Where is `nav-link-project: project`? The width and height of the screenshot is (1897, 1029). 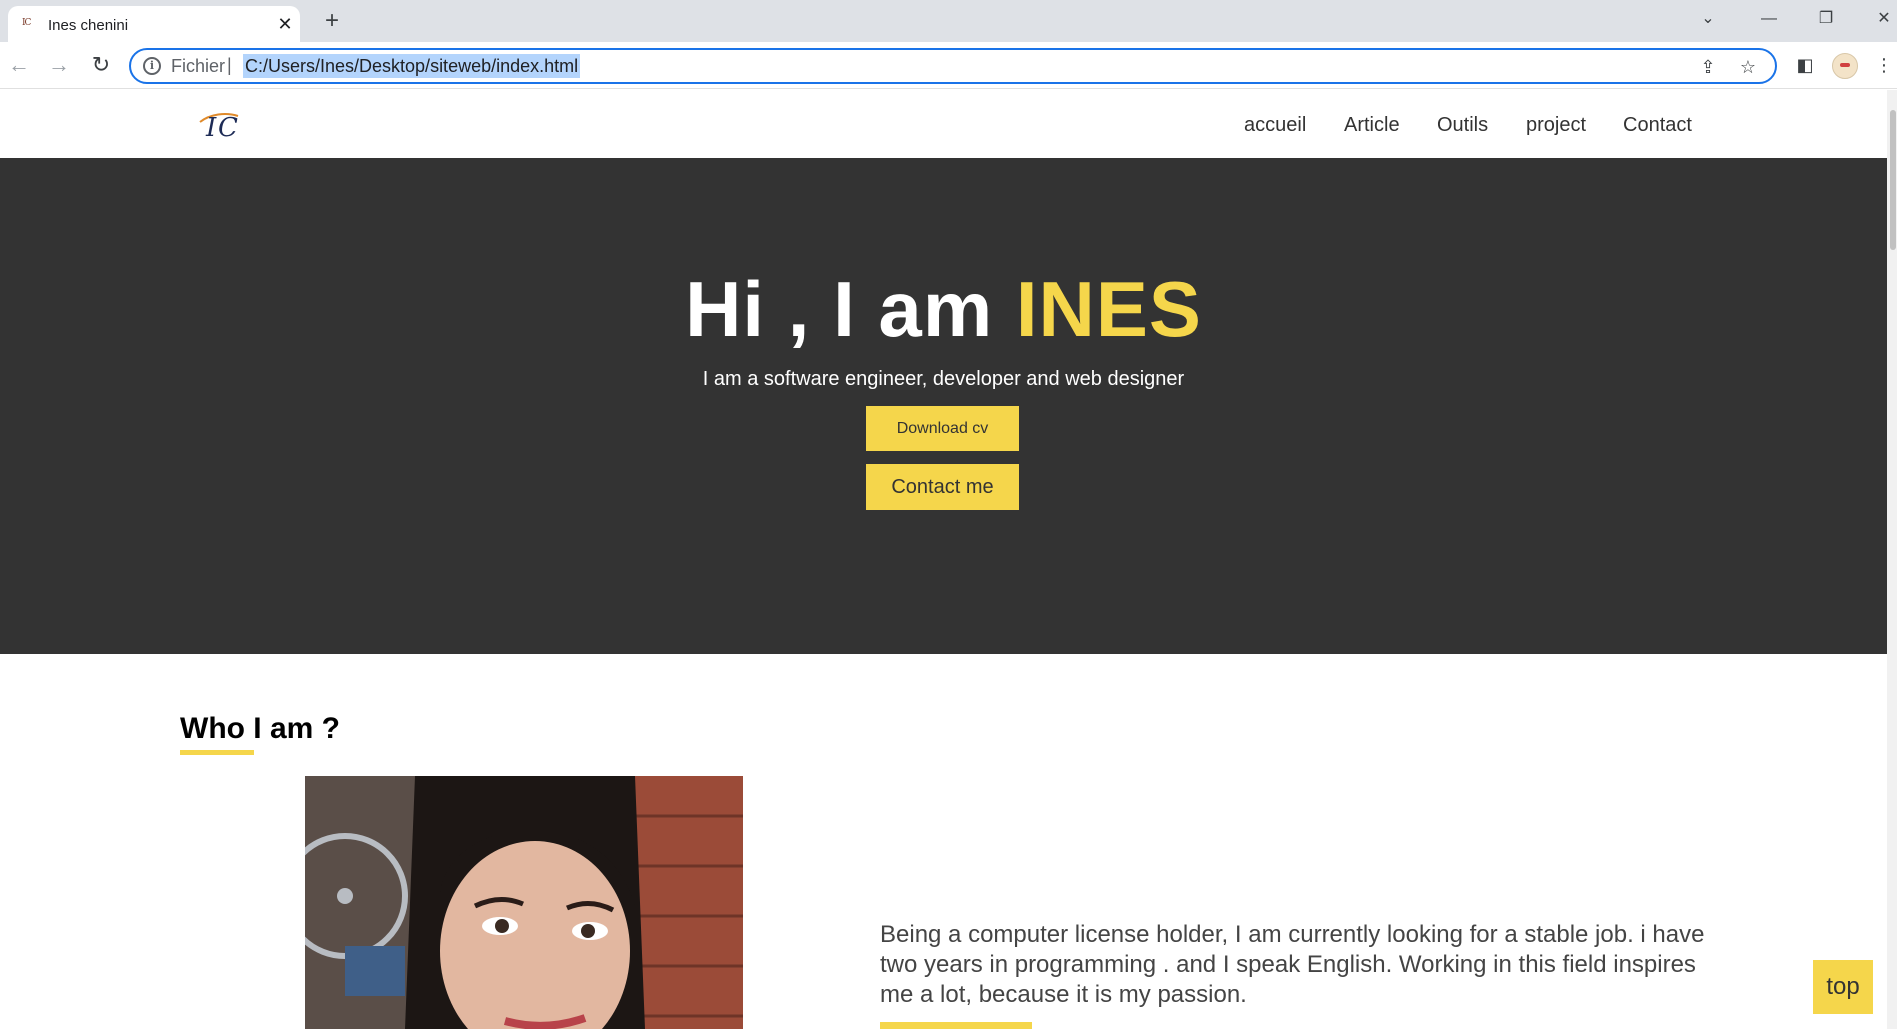 nav-link-project: project is located at coordinates (1556, 125).